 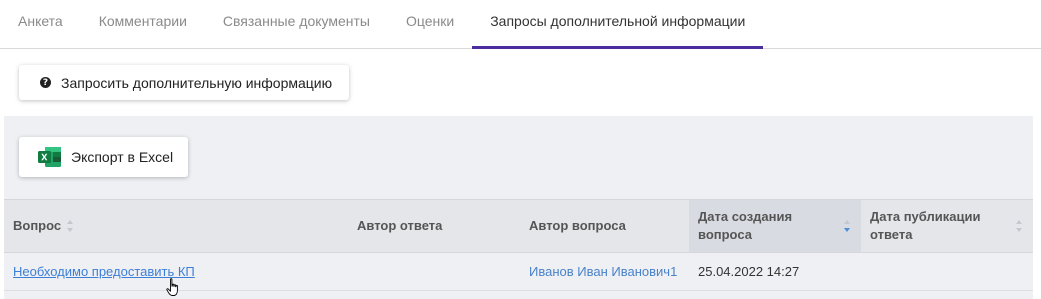 What do you see at coordinates (847, 226) in the screenshot?
I see `sort-desc-icon` at bounding box center [847, 226].